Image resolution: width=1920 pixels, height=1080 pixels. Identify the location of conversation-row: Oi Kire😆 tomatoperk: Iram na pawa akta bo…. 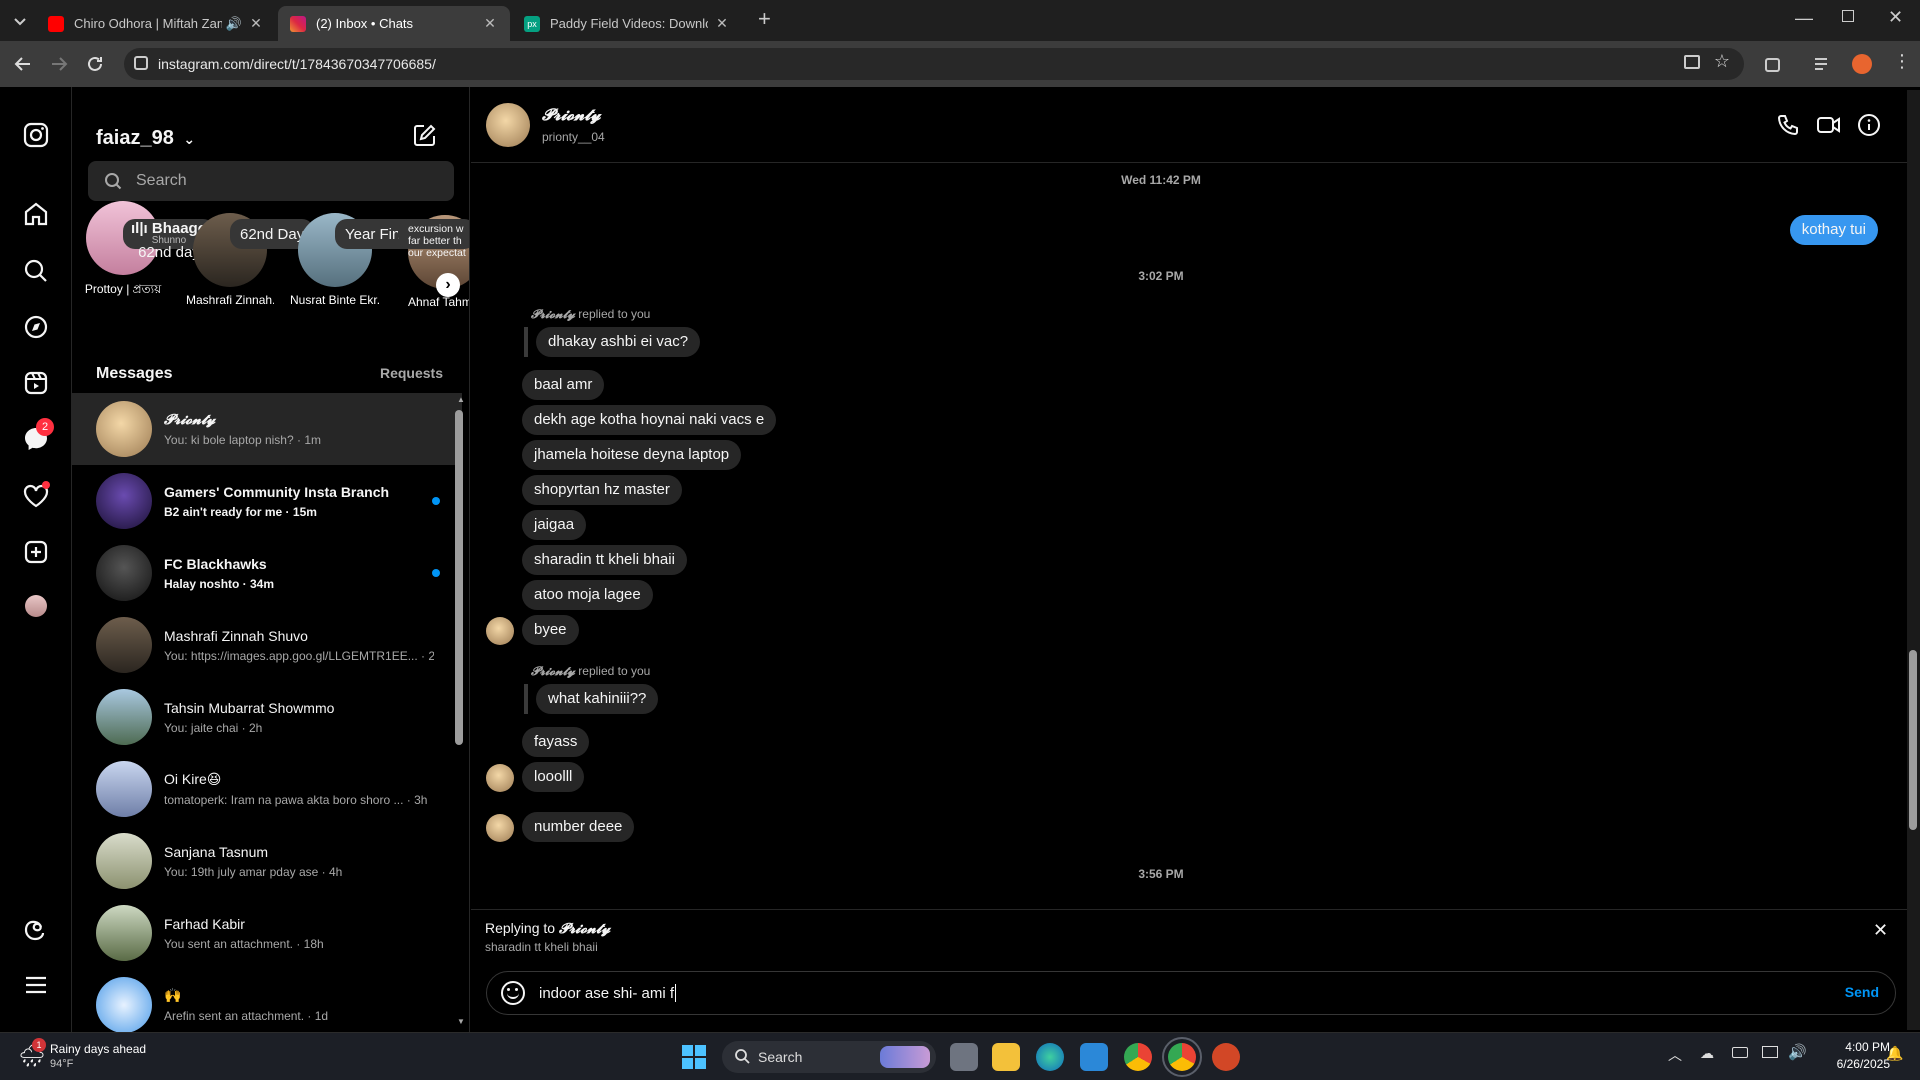
(267, 789).